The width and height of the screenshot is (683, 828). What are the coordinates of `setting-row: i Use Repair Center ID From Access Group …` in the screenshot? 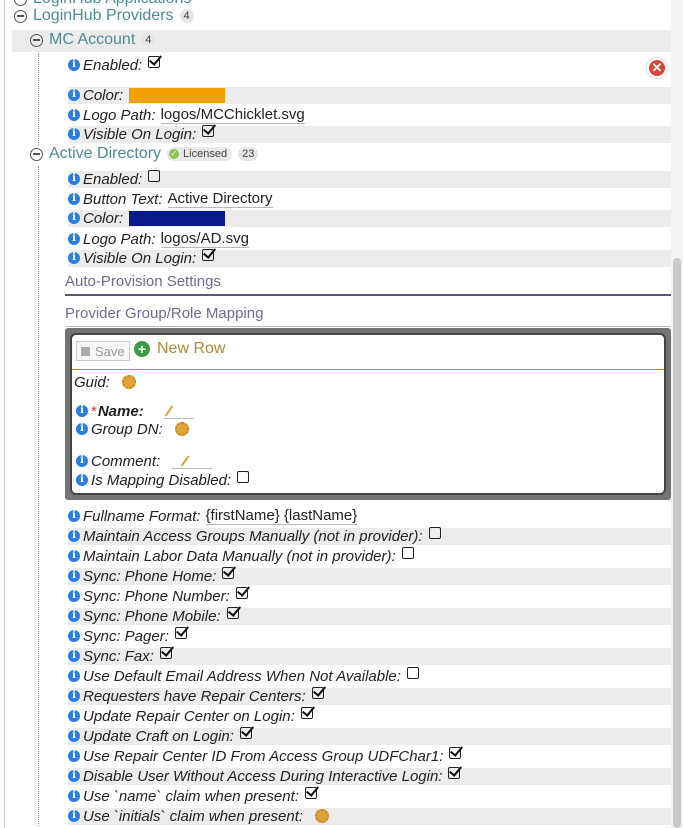 It's located at (265, 756).